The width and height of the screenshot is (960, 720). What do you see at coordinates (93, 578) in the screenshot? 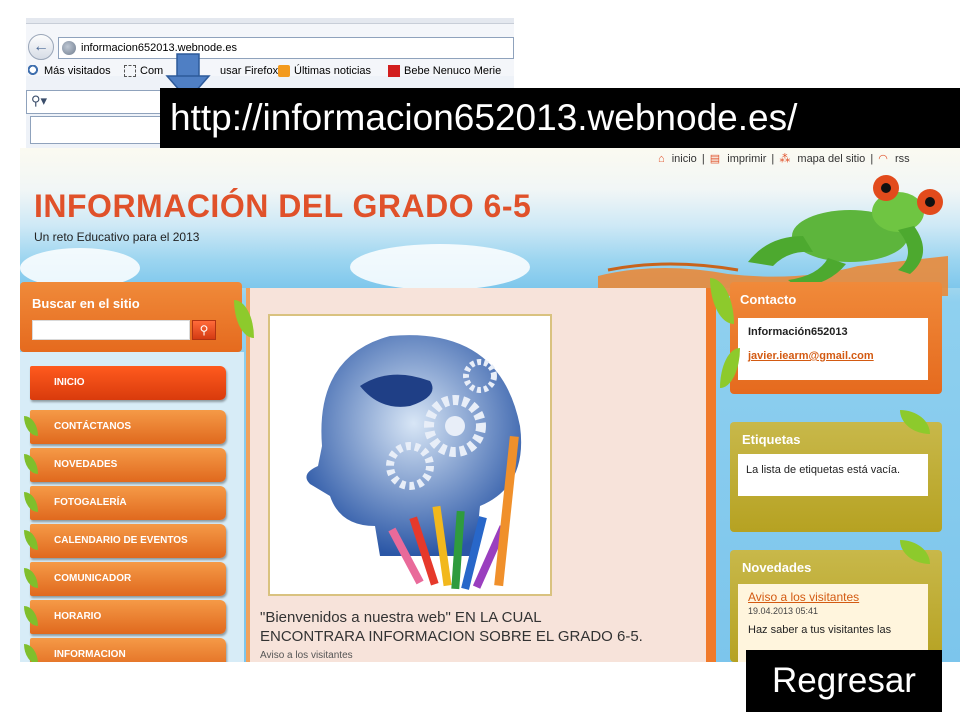
I see `nav-label: COMUNICADOR` at bounding box center [93, 578].